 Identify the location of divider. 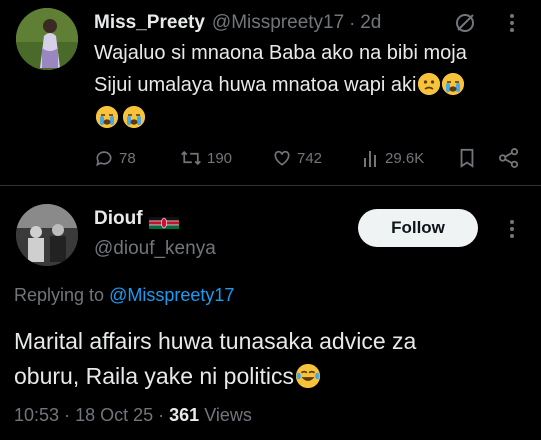
(270, 185).